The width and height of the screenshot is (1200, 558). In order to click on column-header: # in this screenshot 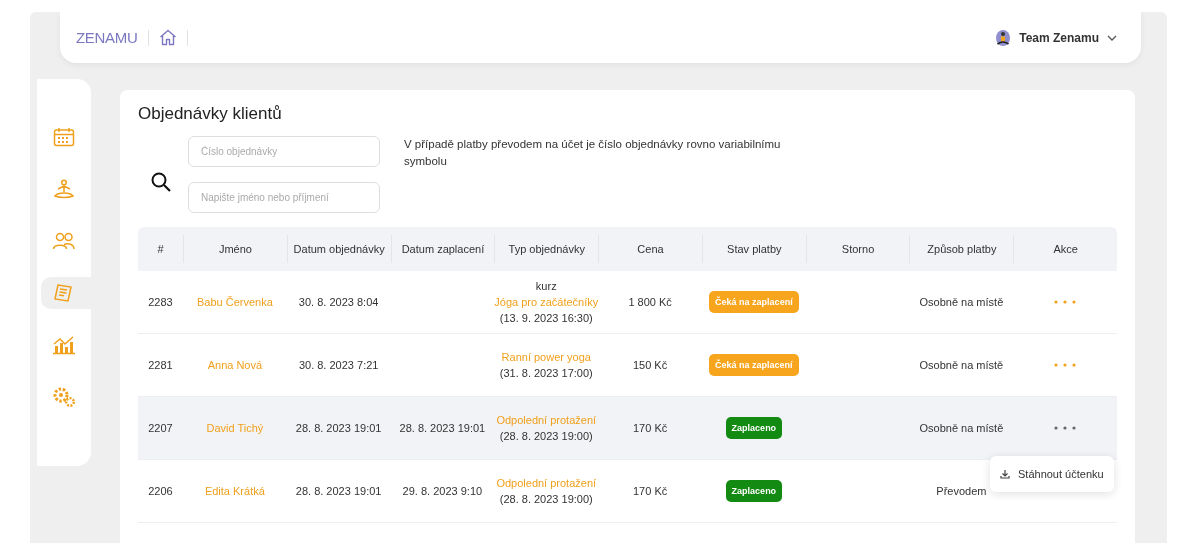, I will do `click(160, 249)`.